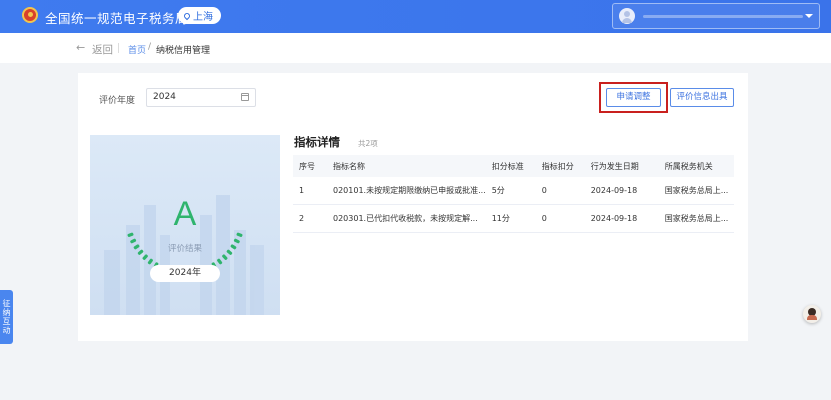  Describe the element at coordinates (621, 166) in the screenshot. I see `column-header: 行为发生日期` at that location.